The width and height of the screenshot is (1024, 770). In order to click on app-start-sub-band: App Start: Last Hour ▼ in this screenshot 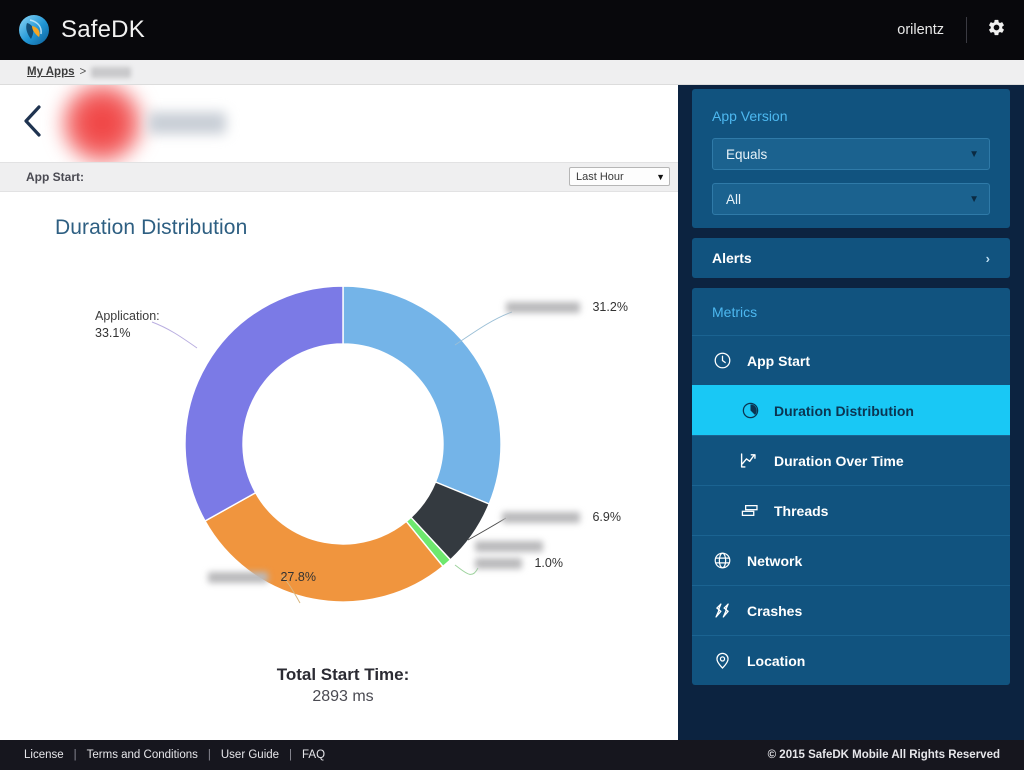, I will do `click(339, 176)`.